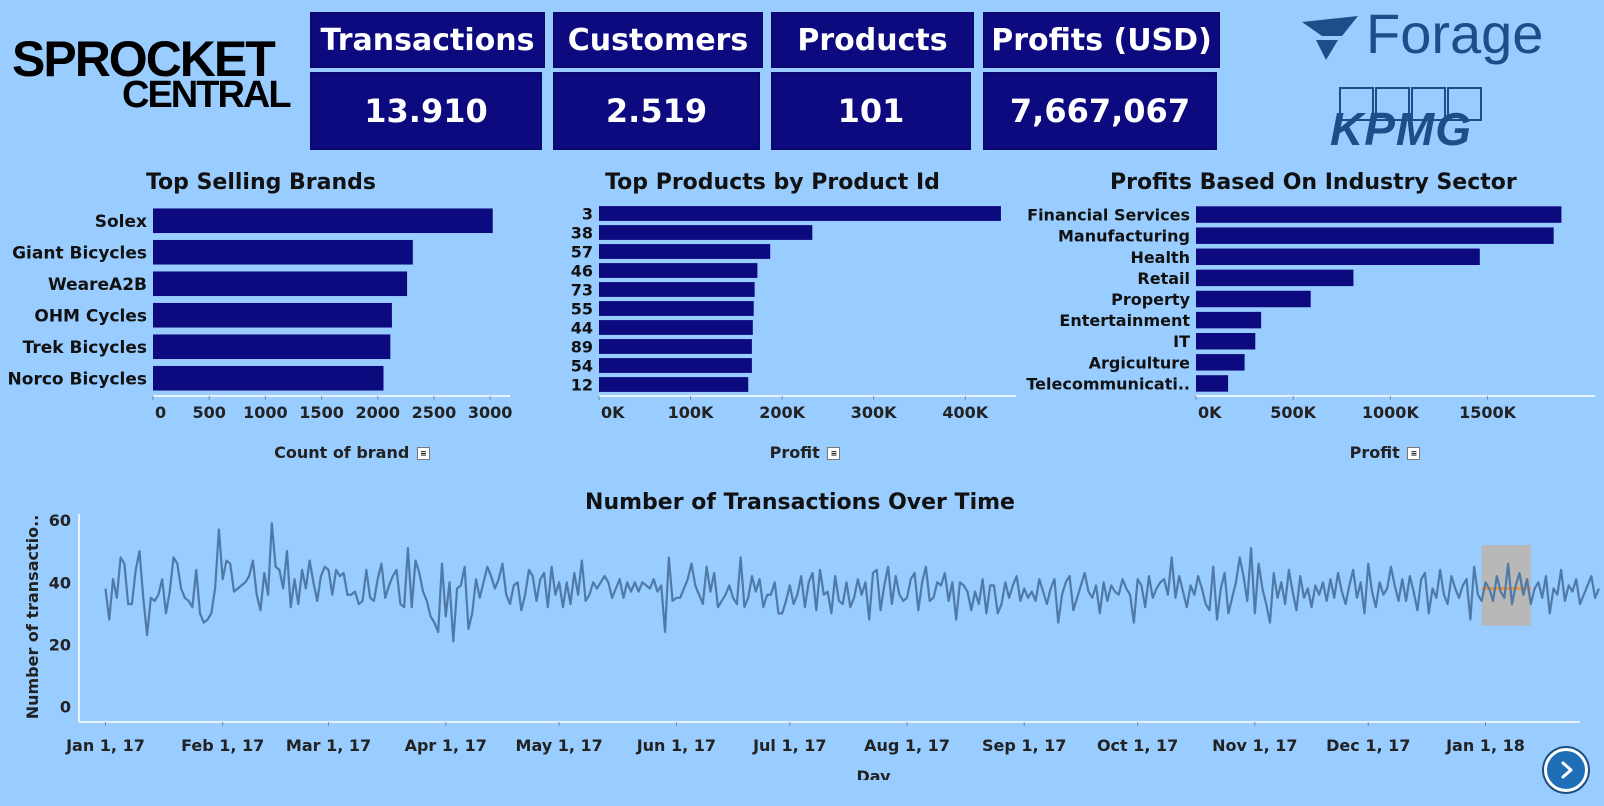 This screenshot has height=806, width=1604. What do you see at coordinates (772, 182) in the screenshot?
I see `chart-title-products: Top Products by Product Id` at bounding box center [772, 182].